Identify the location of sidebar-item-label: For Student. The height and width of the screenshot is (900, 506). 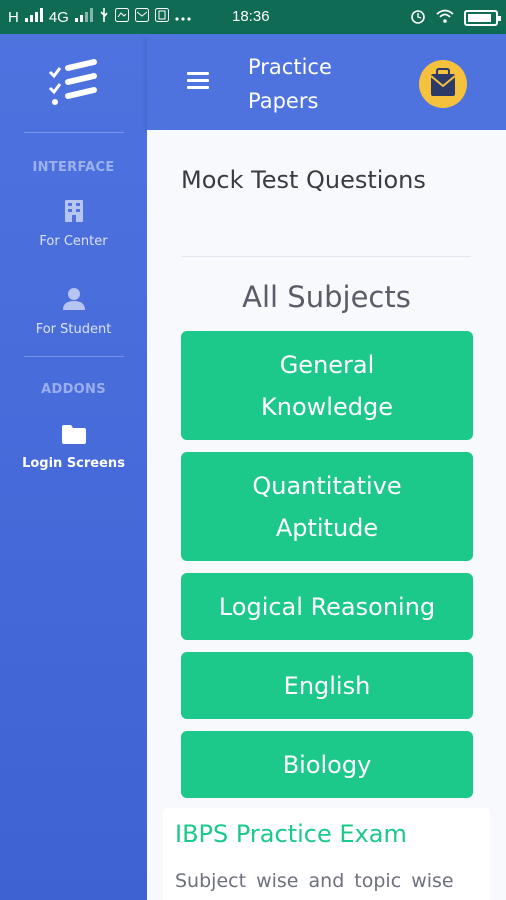
(73, 329).